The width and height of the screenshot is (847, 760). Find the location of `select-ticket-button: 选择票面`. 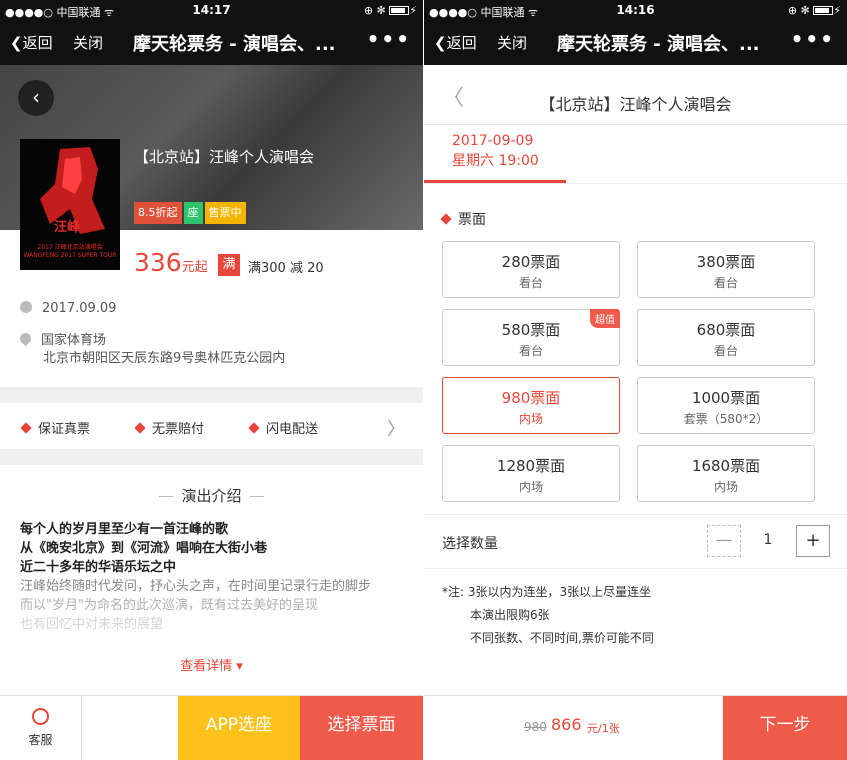

select-ticket-button: 选择票面 is located at coordinates (361, 728).